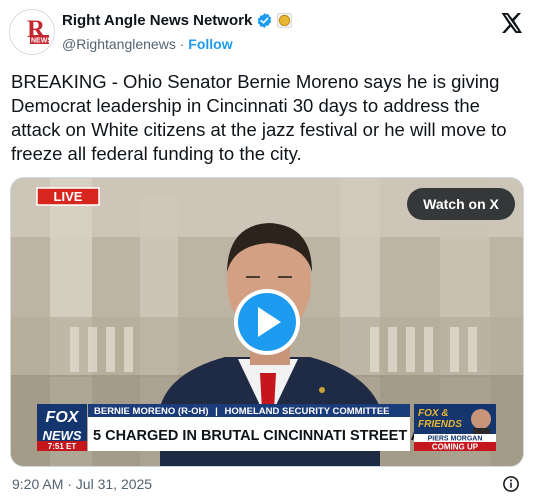 This screenshot has width=537, height=496. What do you see at coordinates (82, 484) in the screenshot?
I see `tweet-timestamp: 9:20 AM · Jul 31, 2025` at bounding box center [82, 484].